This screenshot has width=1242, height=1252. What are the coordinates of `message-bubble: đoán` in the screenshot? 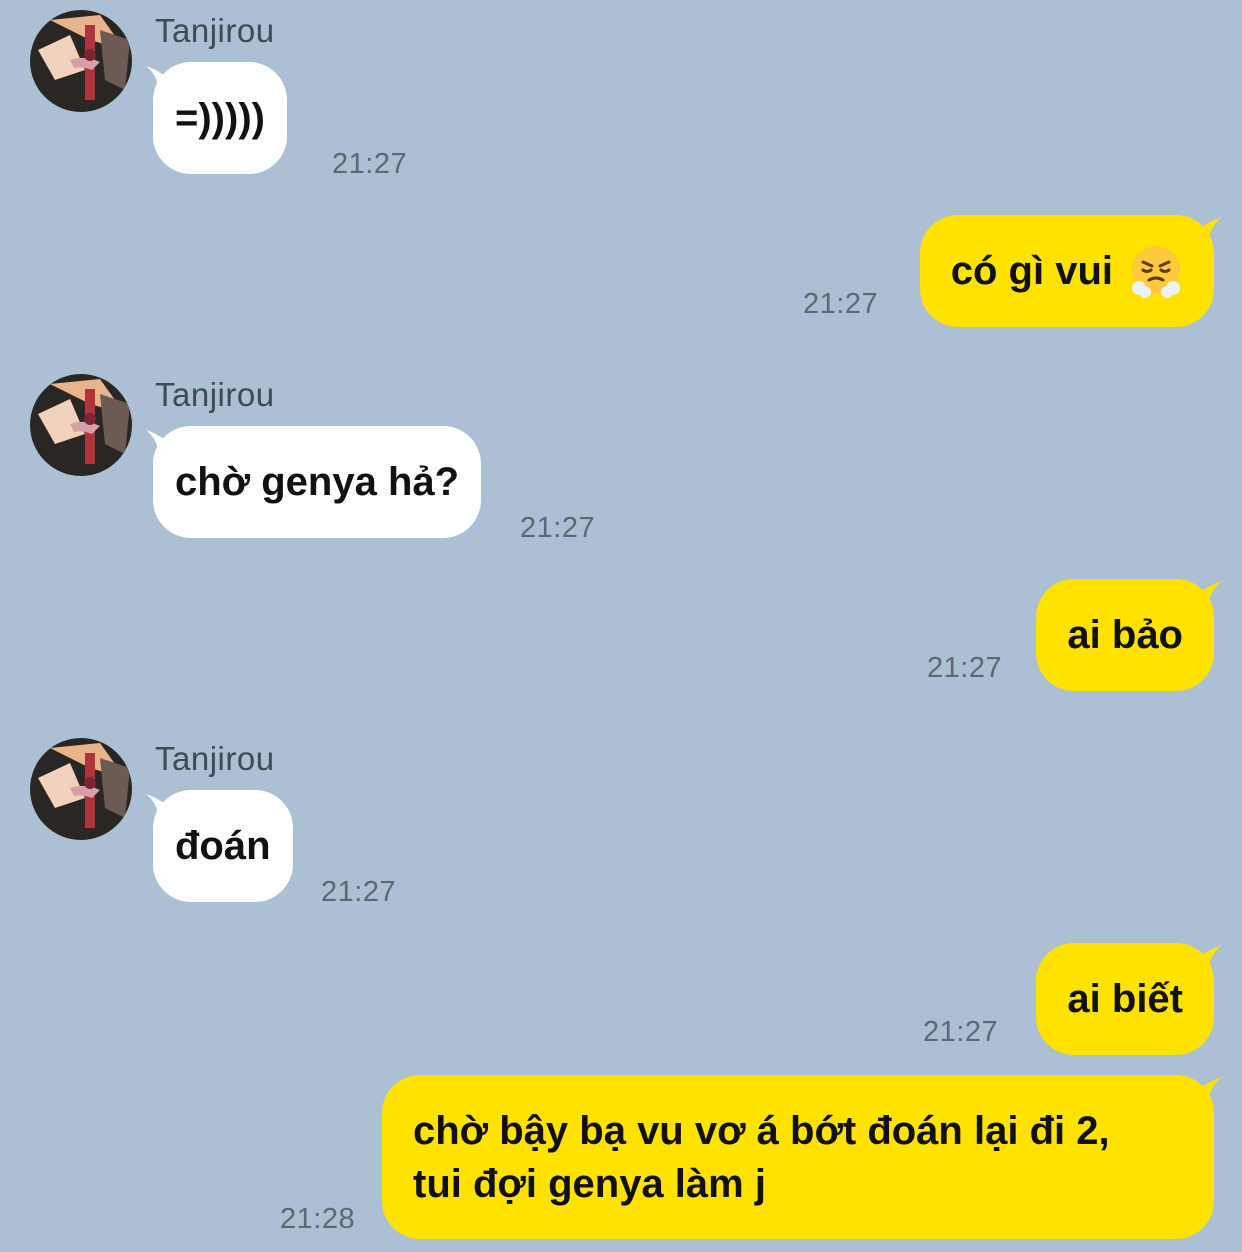 It's located at (223, 846).